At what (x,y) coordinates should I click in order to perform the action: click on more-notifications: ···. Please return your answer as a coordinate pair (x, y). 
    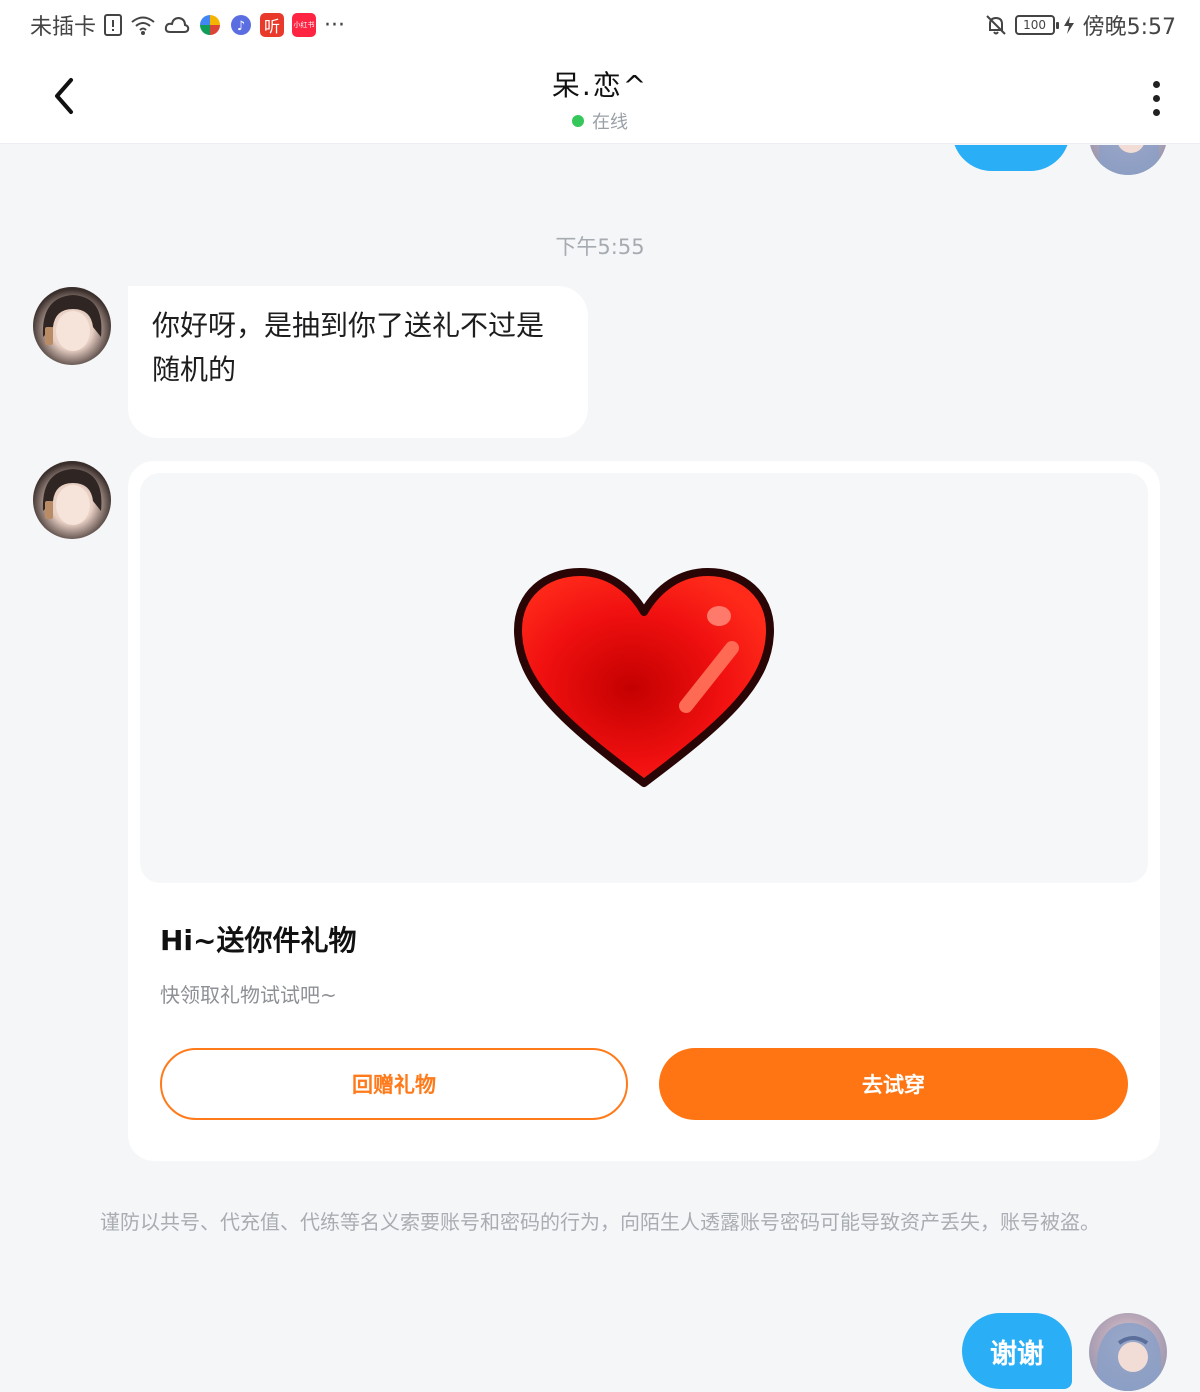
    Looking at the image, I should click on (334, 25).